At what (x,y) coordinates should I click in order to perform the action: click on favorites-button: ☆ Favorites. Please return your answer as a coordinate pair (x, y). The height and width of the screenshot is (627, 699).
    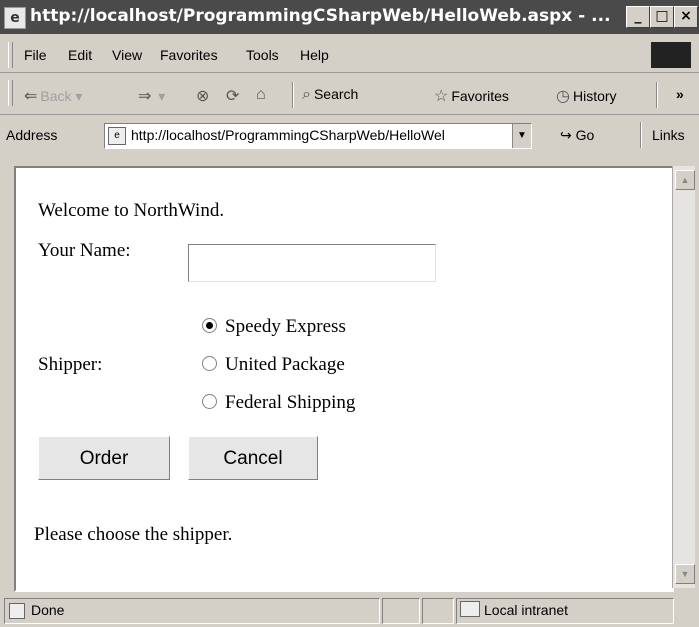
    Looking at the image, I should click on (471, 96).